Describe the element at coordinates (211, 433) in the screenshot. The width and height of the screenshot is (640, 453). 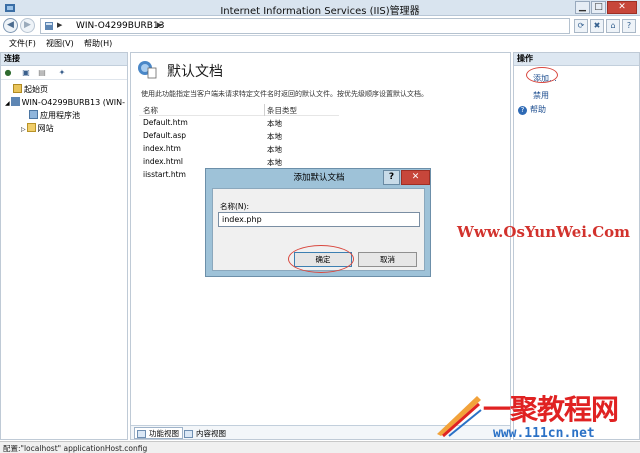
I see `tab-label: 内容视图` at that location.